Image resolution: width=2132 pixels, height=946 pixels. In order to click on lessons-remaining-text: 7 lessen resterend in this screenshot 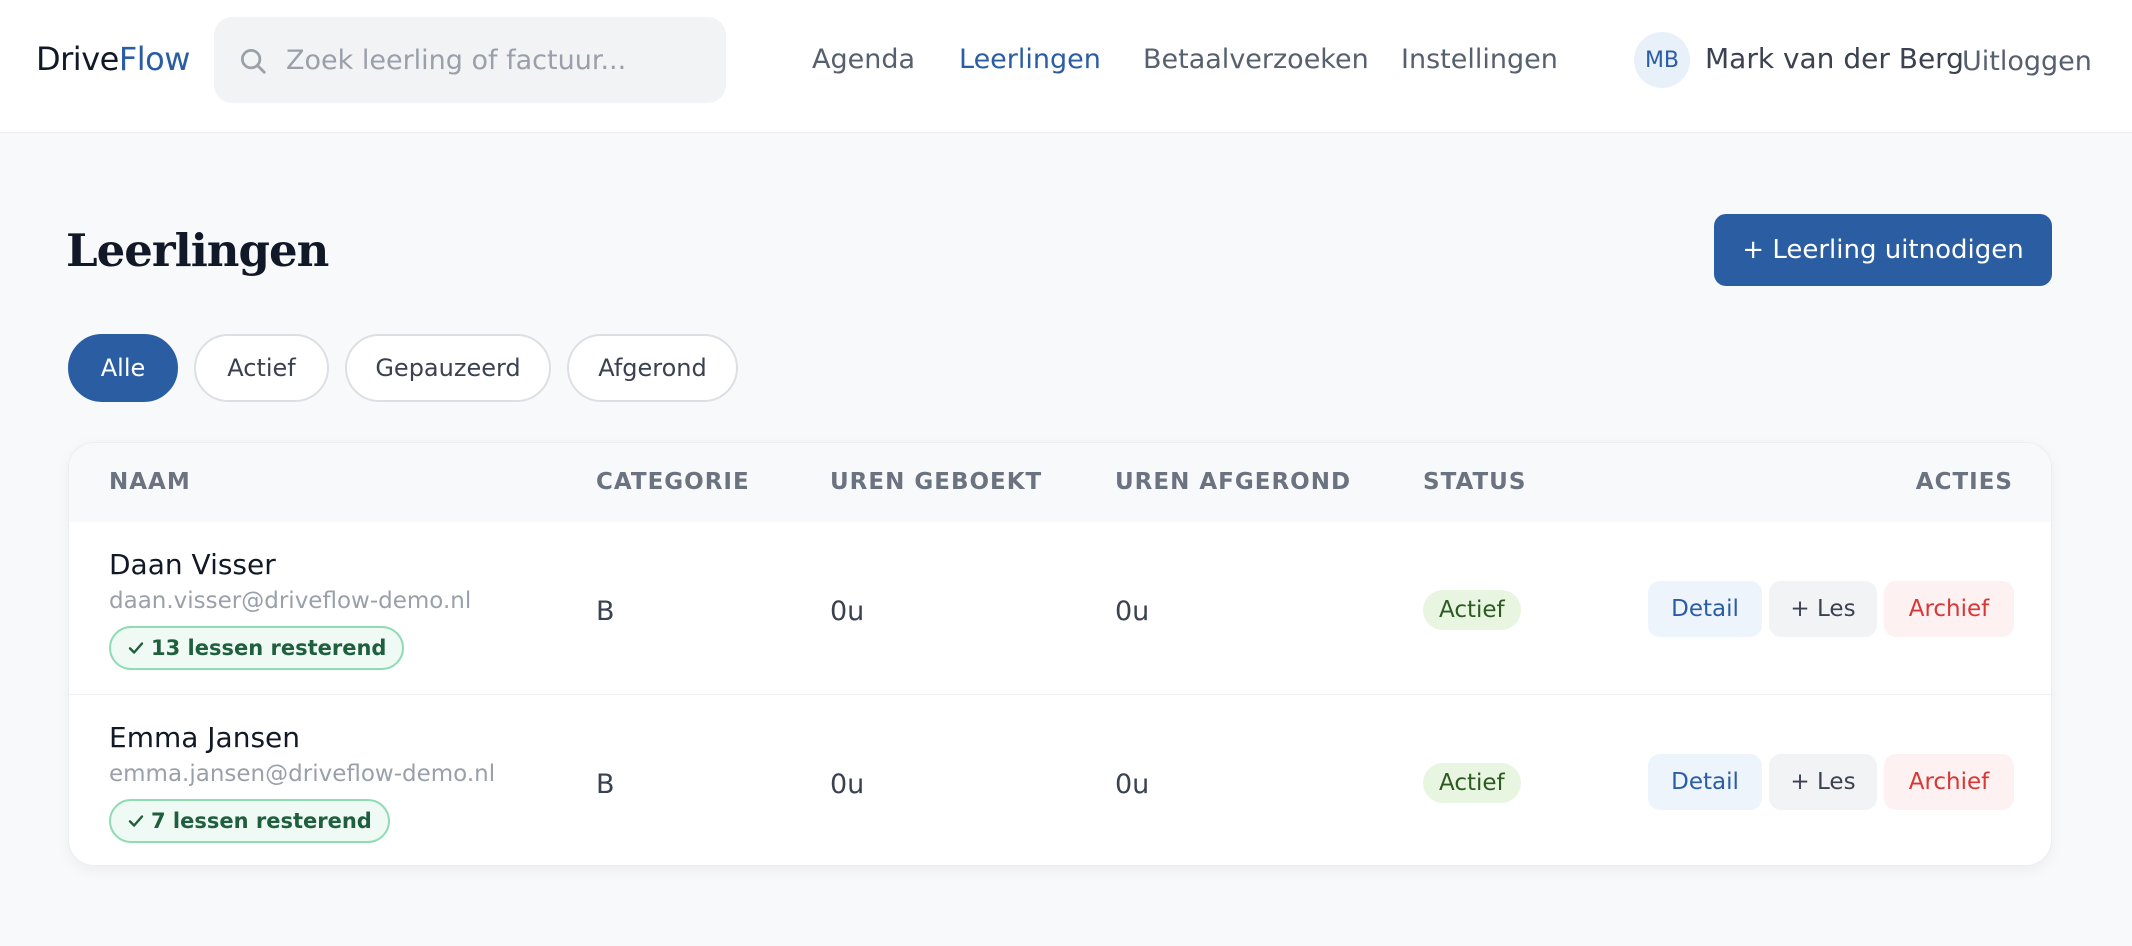, I will do `click(261, 821)`.